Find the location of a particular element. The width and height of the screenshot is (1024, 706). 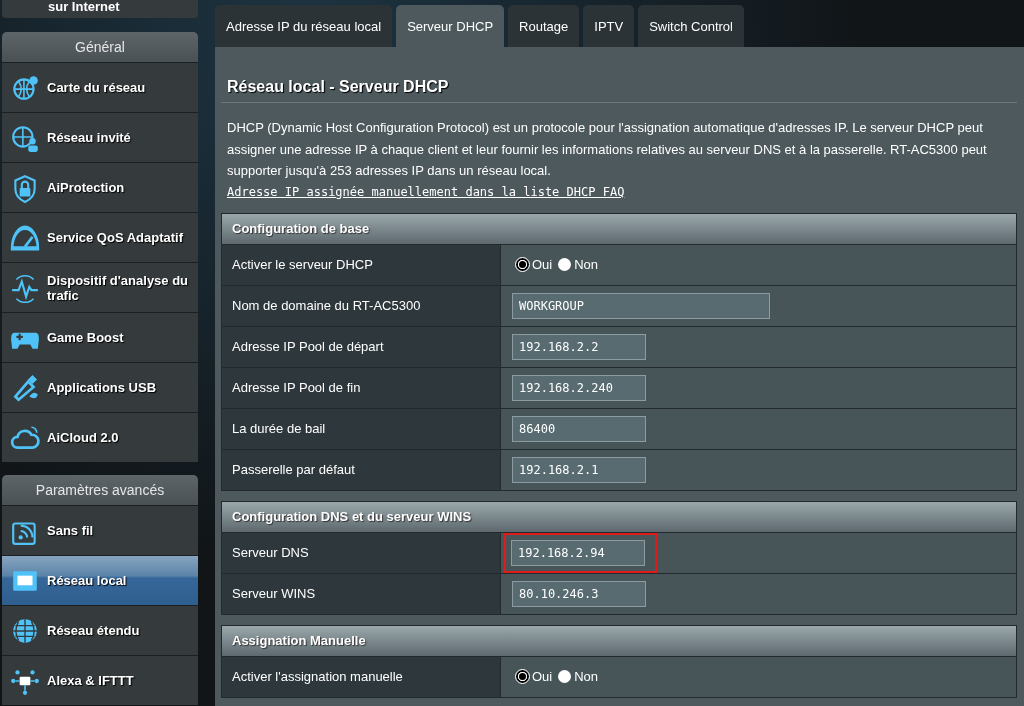

text-field: 192.168.2.1 is located at coordinates (579, 469).